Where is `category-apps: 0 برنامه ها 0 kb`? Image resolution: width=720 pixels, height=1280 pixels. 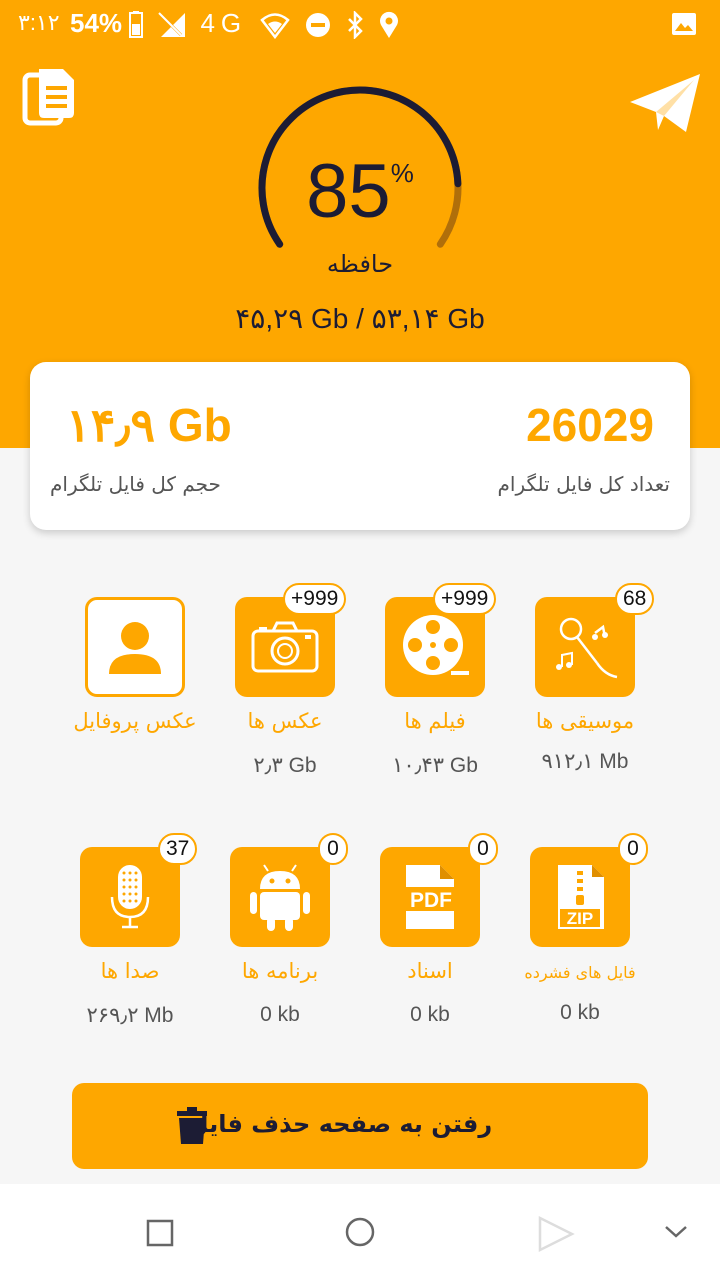 category-apps: 0 برنامه ها 0 kb is located at coordinates (280, 940).